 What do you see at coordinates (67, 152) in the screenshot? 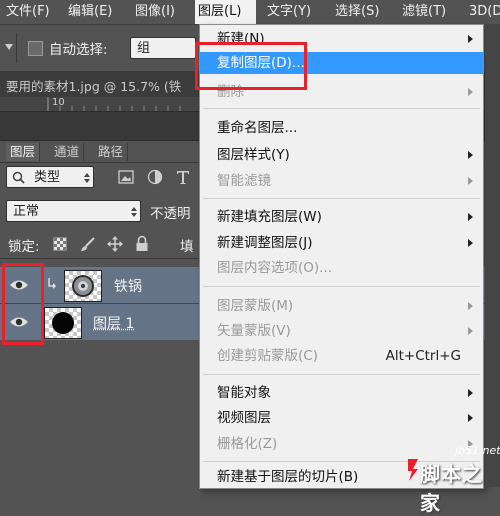
I see `tab-channels: 通道` at bounding box center [67, 152].